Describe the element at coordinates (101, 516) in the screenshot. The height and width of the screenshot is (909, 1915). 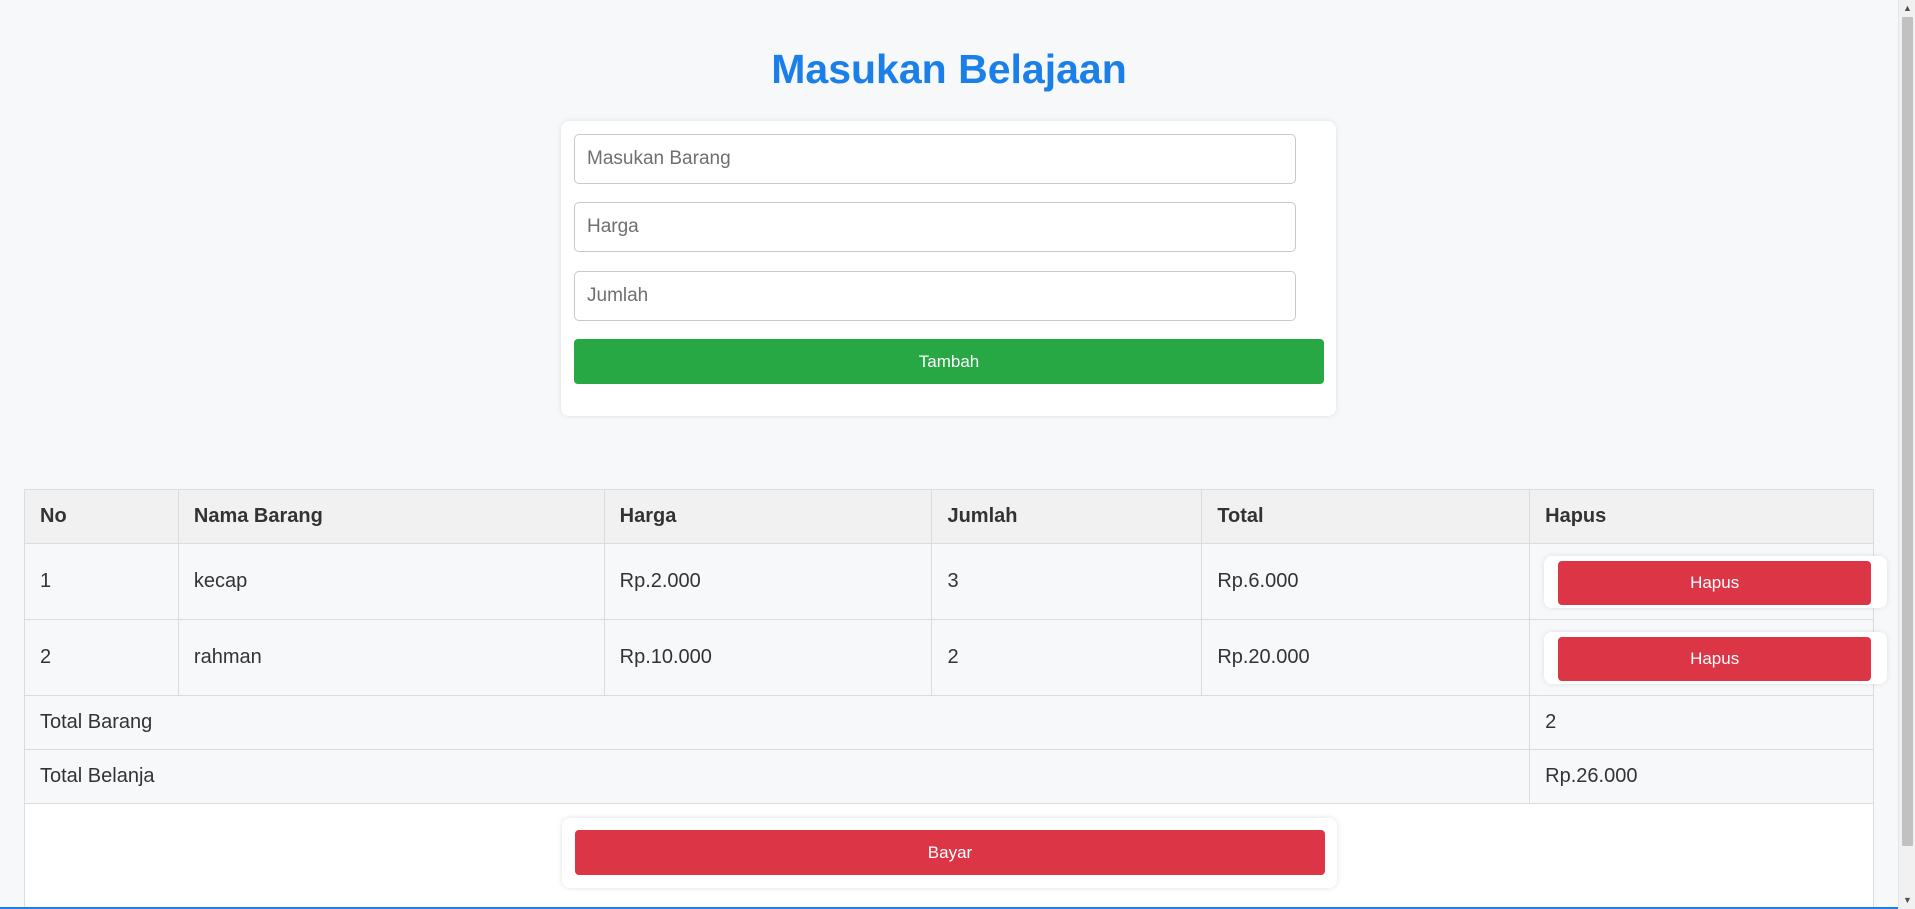
I see `header-no: No` at that location.